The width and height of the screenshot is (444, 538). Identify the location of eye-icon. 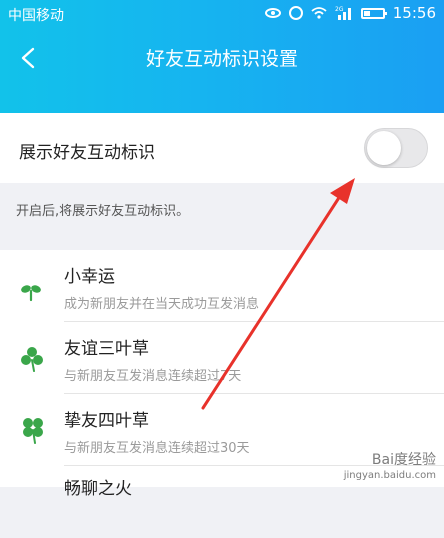
(272, 13).